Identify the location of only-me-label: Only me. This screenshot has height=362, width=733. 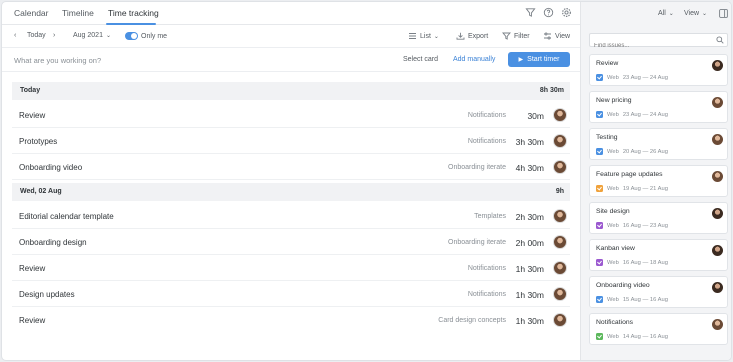
(154, 36).